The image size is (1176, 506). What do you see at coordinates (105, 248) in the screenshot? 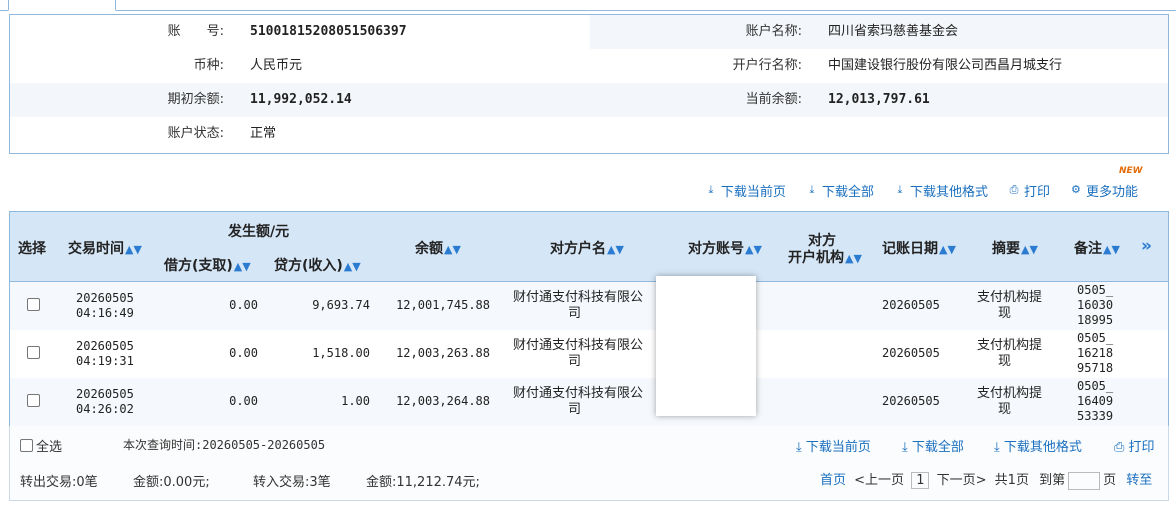
I see `col-time: 交易时间▲▼` at bounding box center [105, 248].